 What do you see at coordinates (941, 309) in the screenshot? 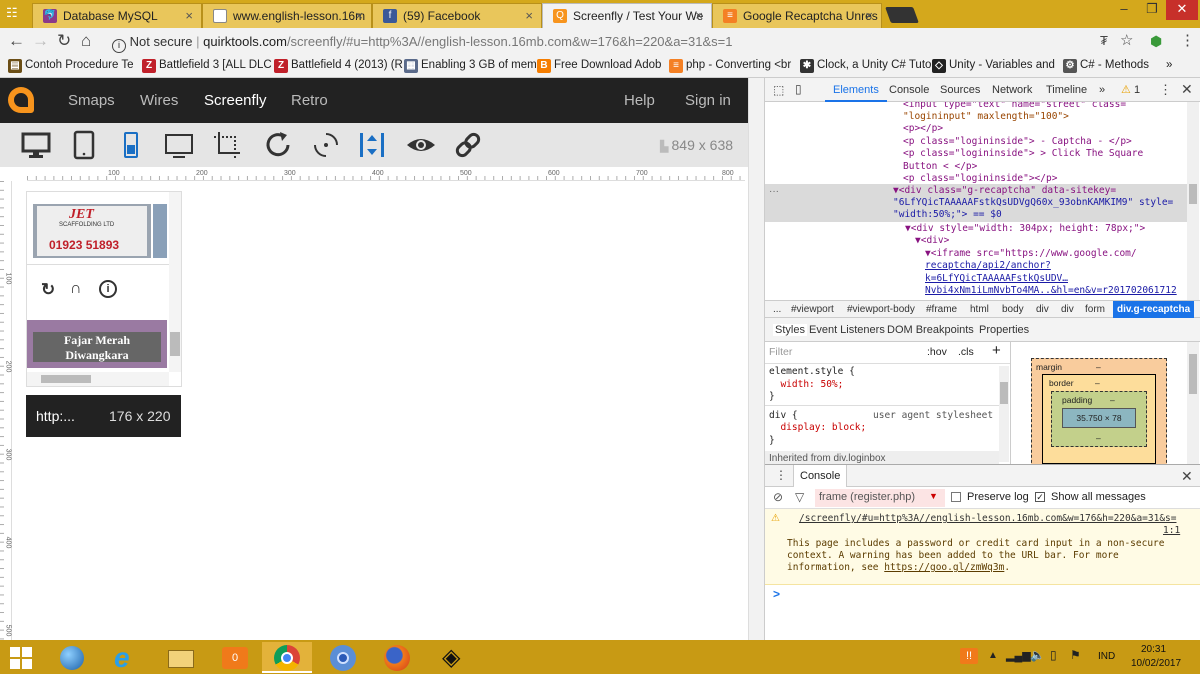
I see `breadcrumb-item: #frame` at bounding box center [941, 309].